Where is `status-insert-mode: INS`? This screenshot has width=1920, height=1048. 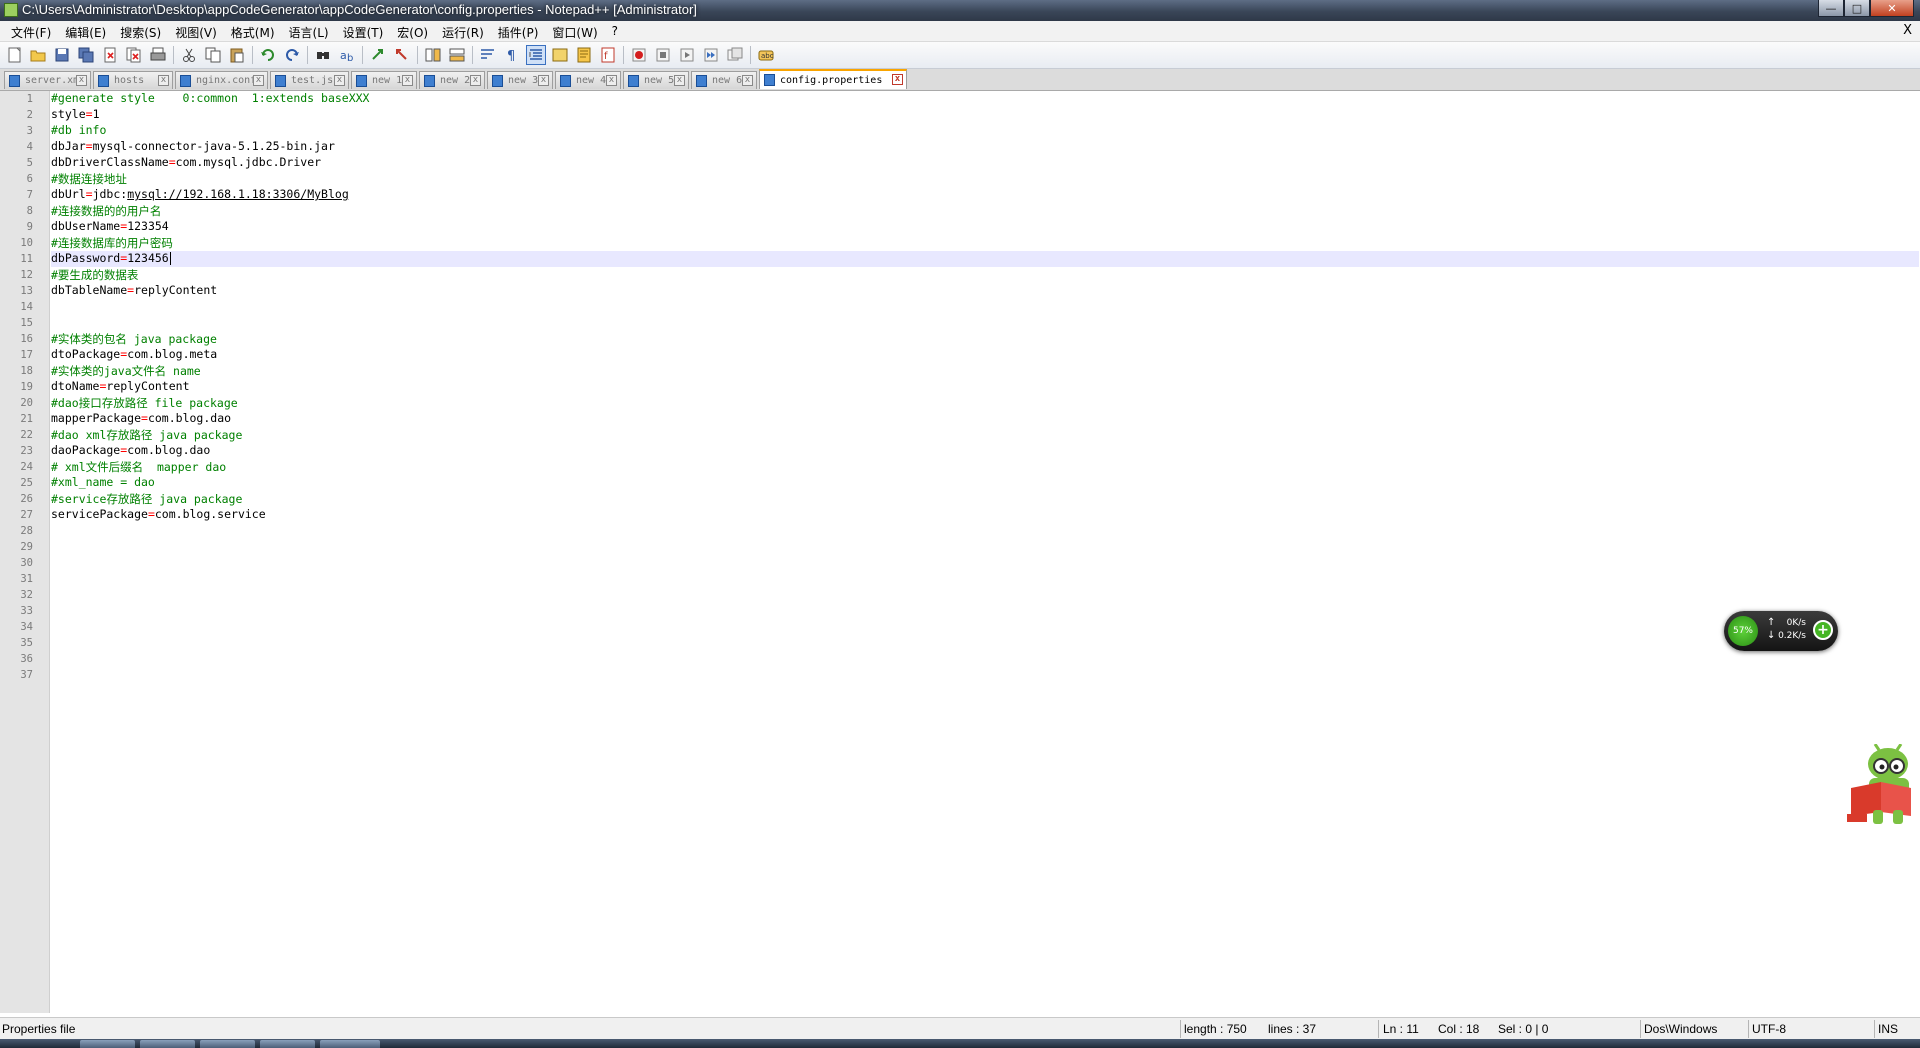 status-insert-mode: INS is located at coordinates (1888, 1029).